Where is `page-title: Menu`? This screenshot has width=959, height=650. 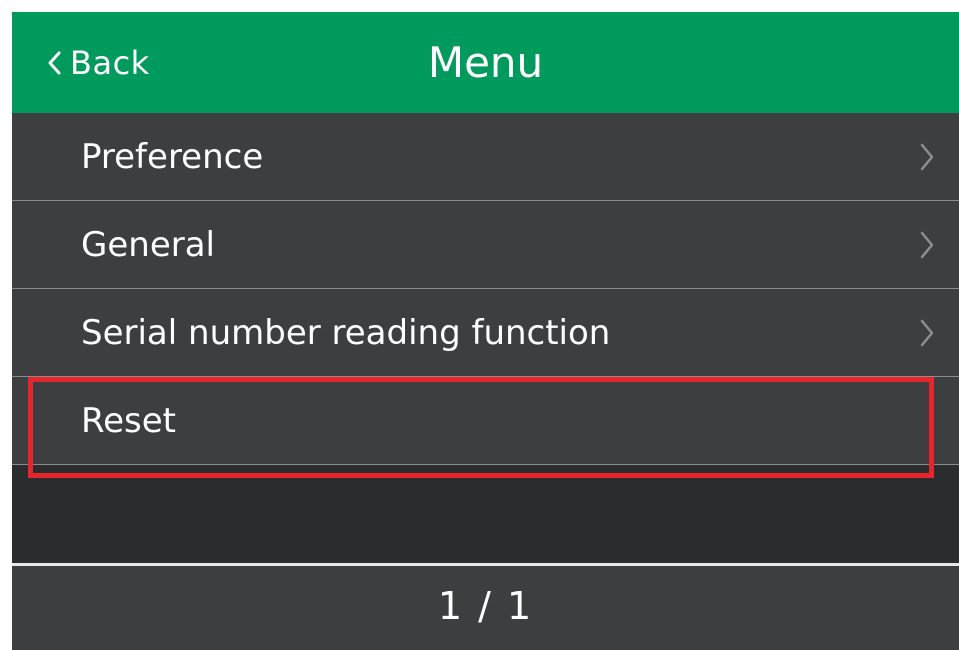
page-title: Menu is located at coordinates (485, 62).